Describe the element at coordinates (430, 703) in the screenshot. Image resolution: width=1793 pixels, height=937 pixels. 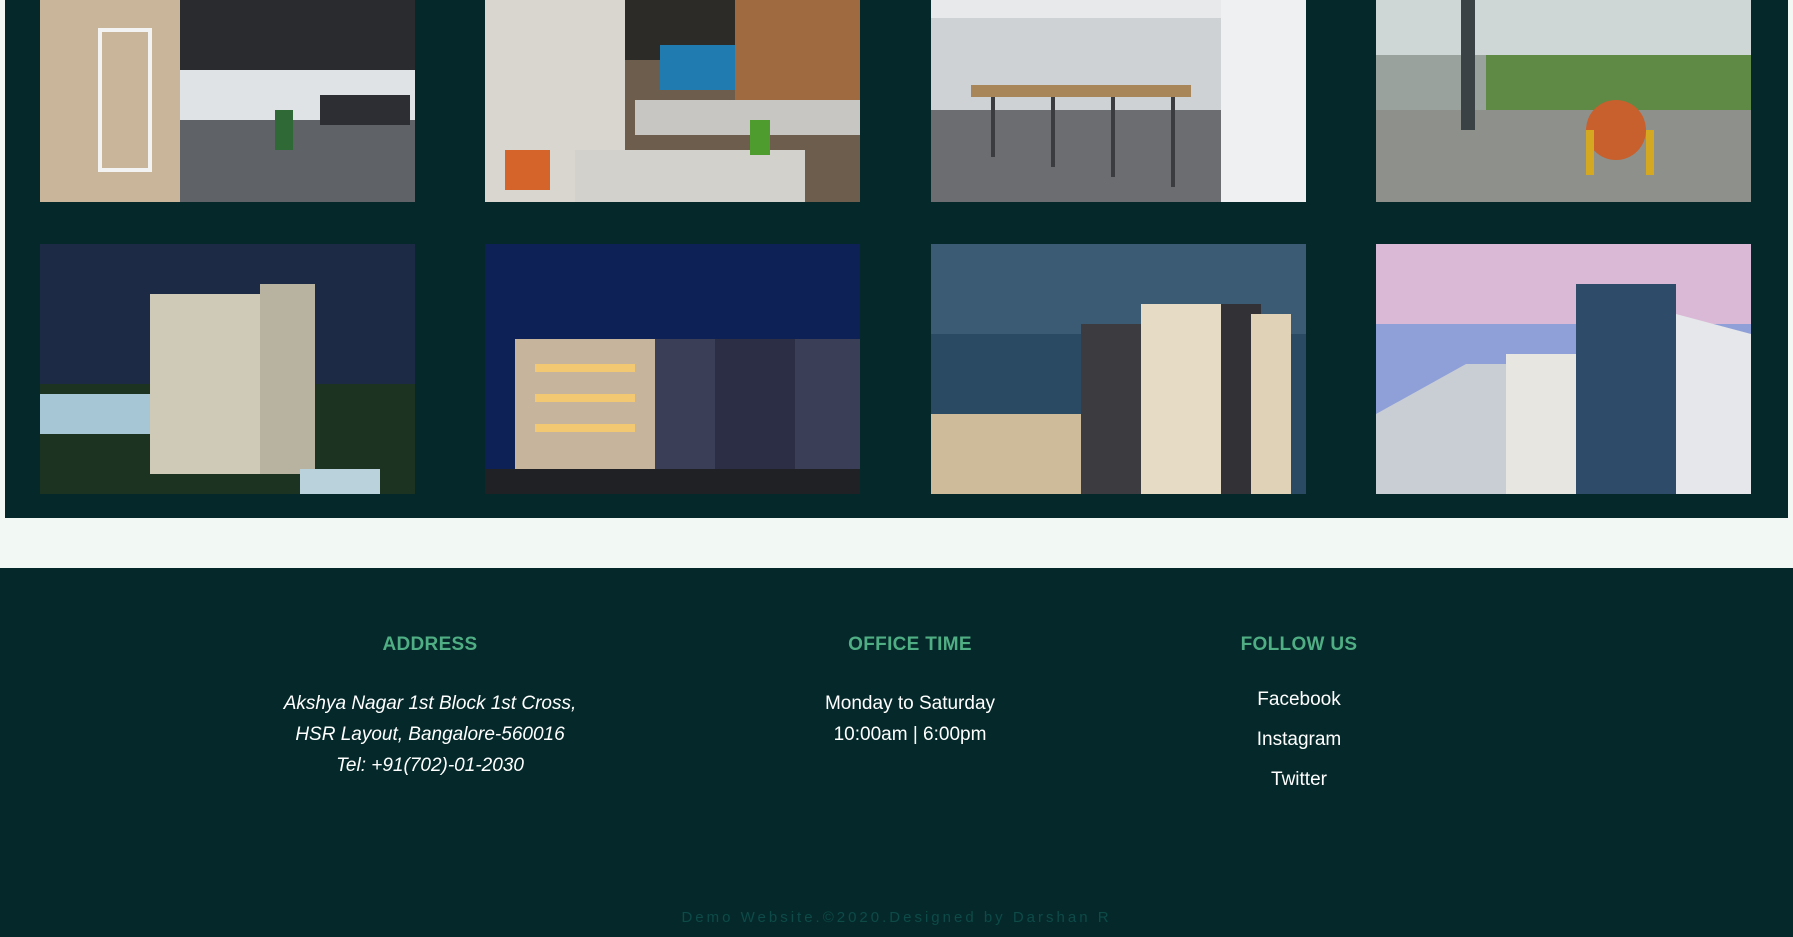
I see `address-line-1: Akshya Nagar 1st Block 1st Cross,` at that location.